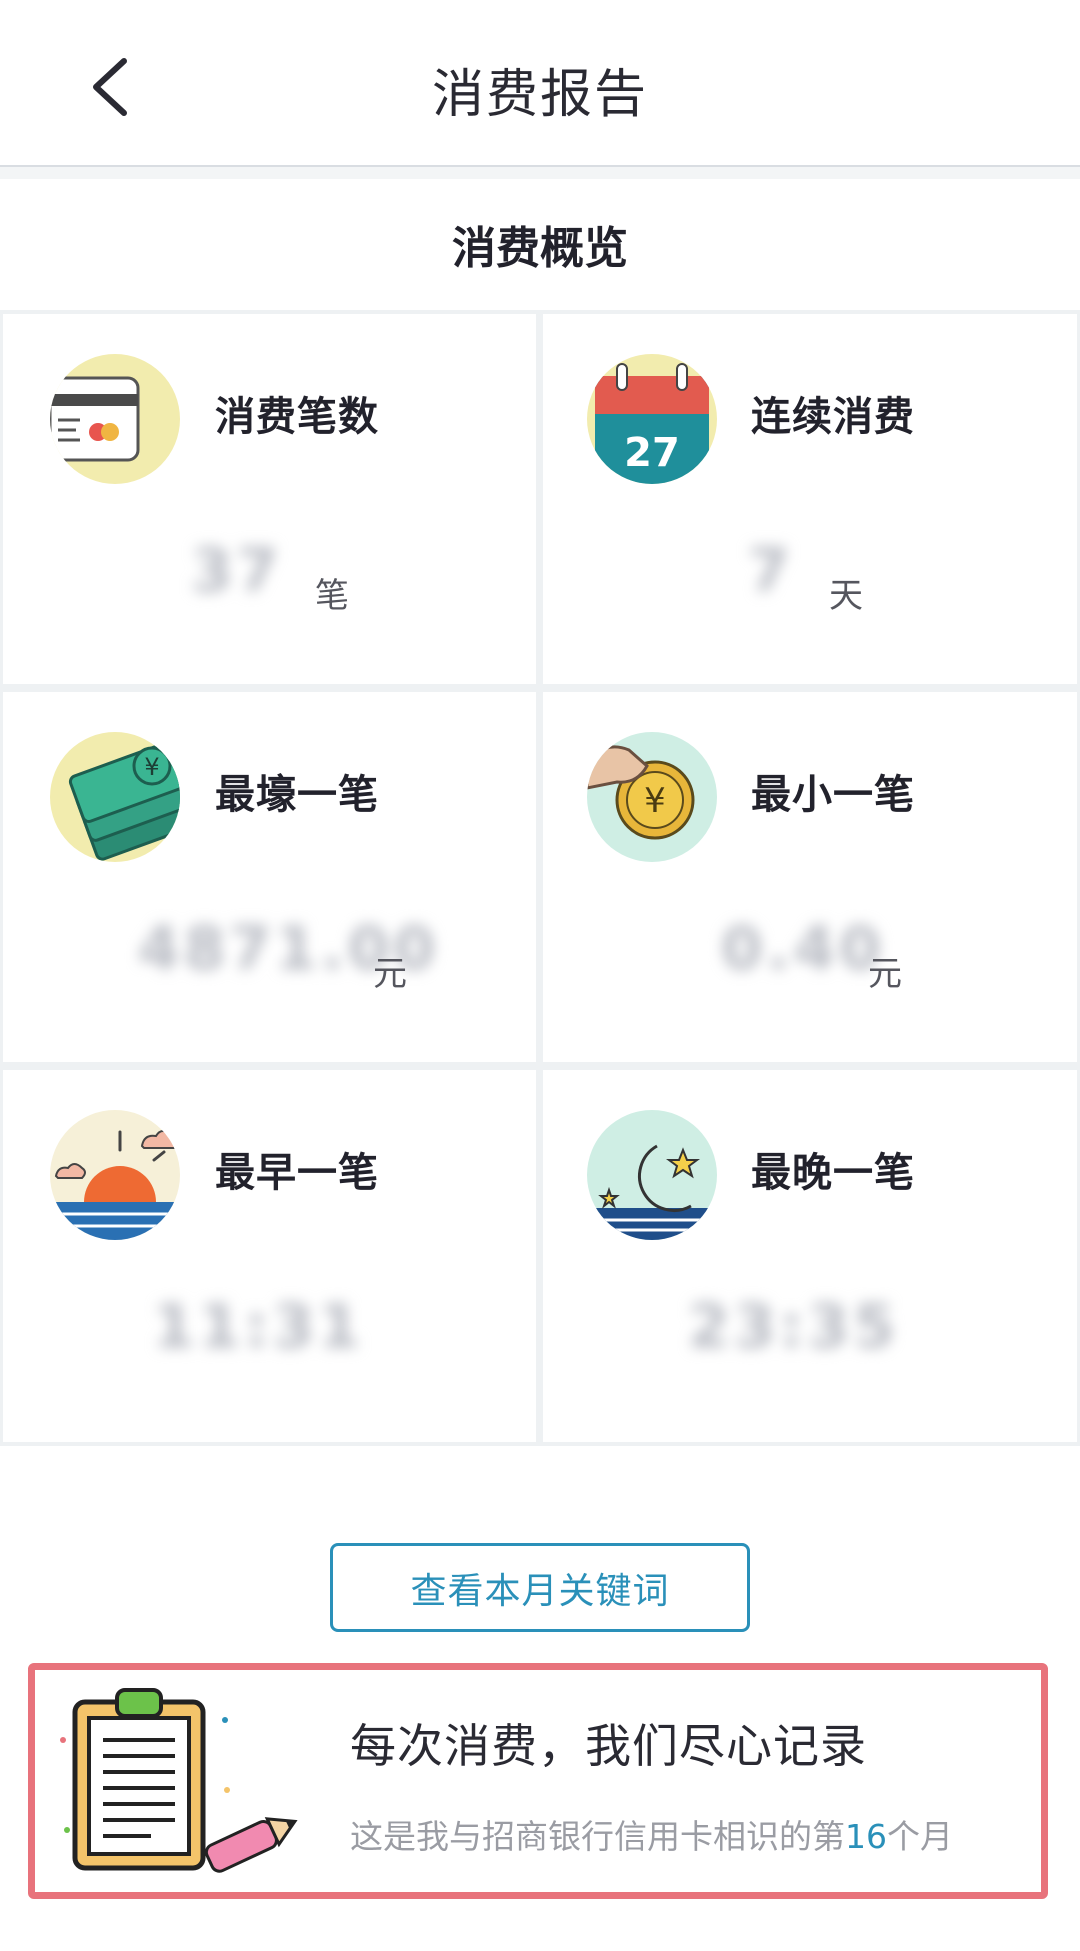  What do you see at coordinates (866, 1836) in the screenshot?
I see `months-count: 16` at bounding box center [866, 1836].